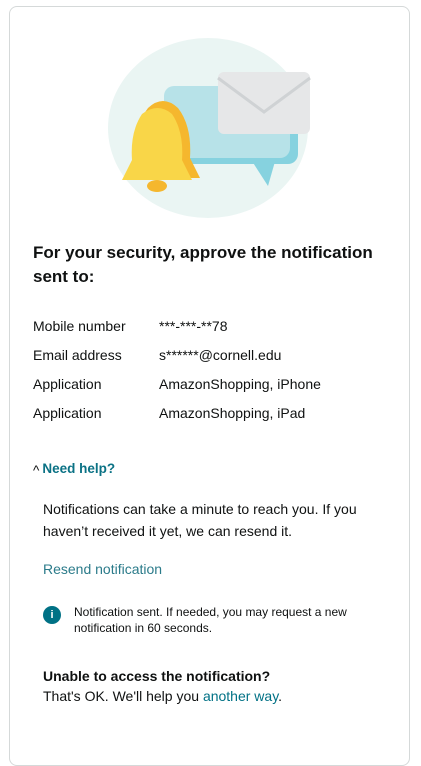  What do you see at coordinates (264, 103) in the screenshot?
I see `envelope-icon` at bounding box center [264, 103].